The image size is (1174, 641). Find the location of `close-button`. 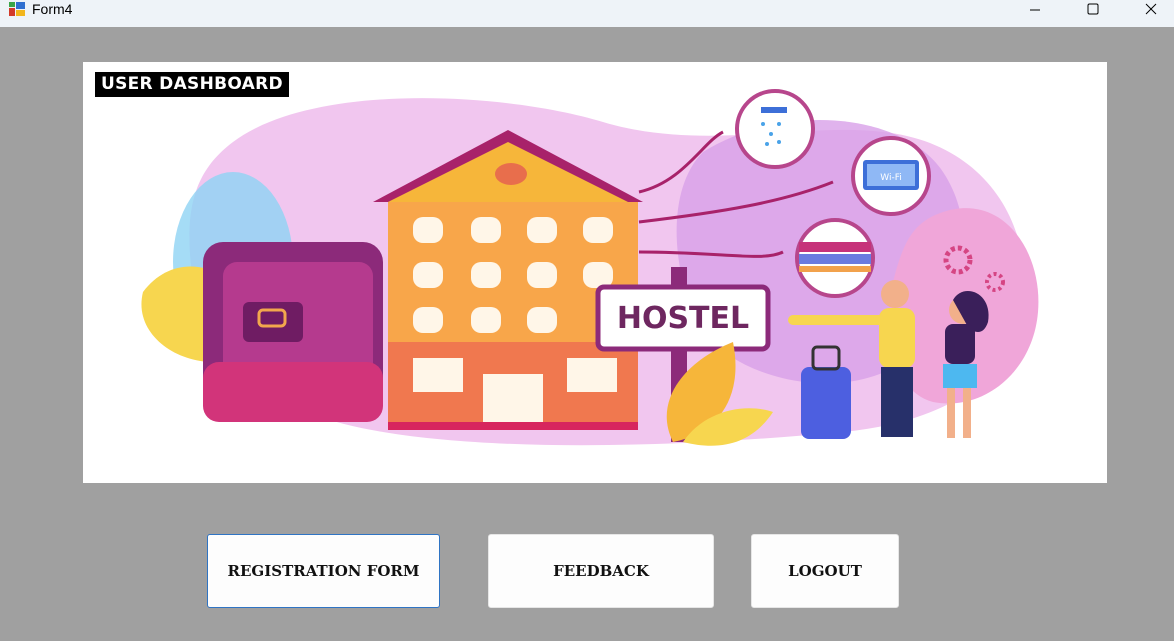

close-button is located at coordinates (1151, 9).